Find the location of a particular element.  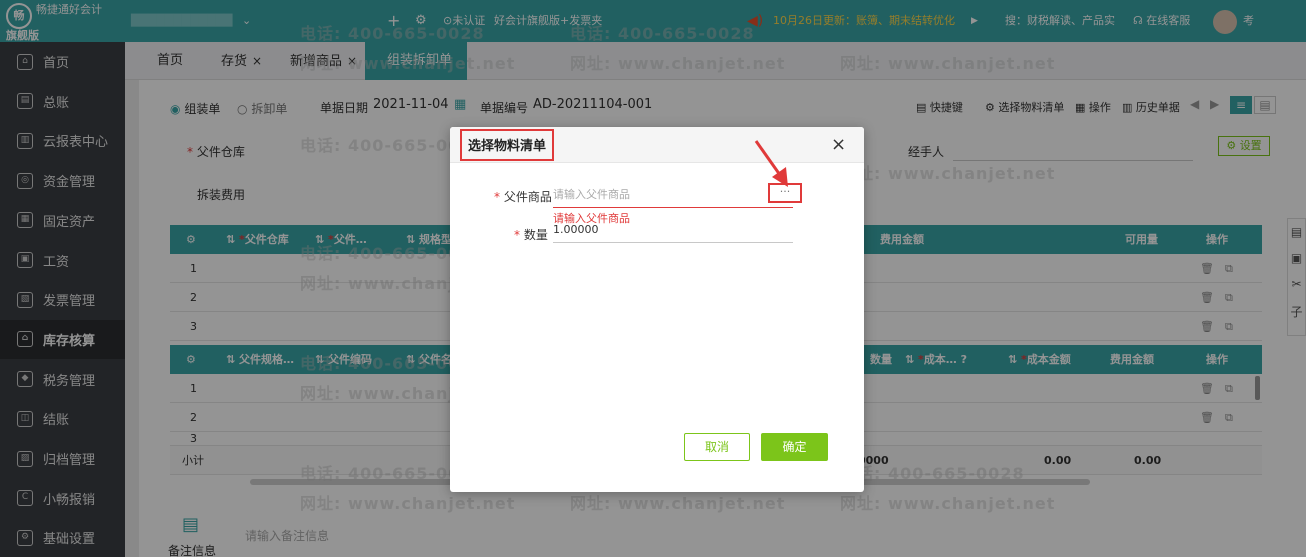

annotation-arrow-icon is located at coordinates (771, 163).